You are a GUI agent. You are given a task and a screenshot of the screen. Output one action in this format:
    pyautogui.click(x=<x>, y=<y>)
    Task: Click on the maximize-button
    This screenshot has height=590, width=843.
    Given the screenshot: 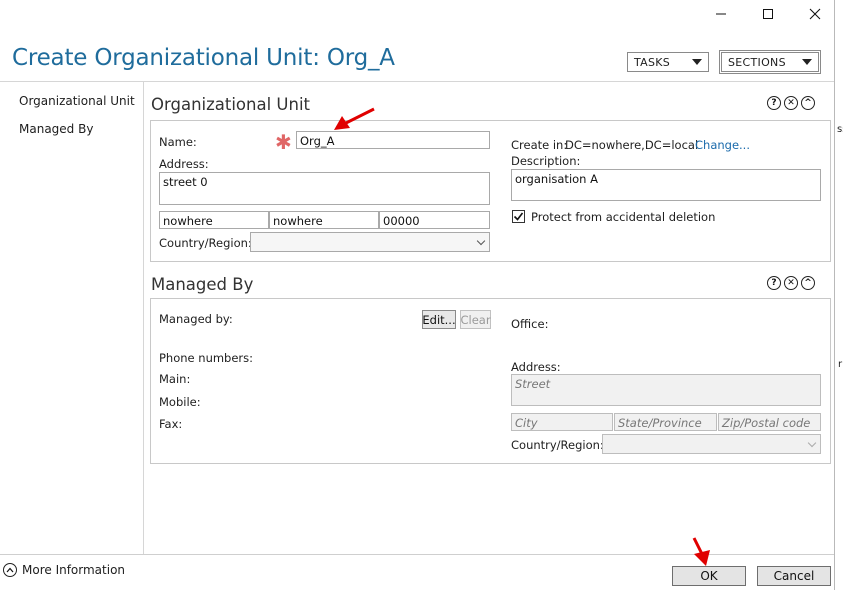 What is the action you would take?
    pyautogui.click(x=768, y=14)
    